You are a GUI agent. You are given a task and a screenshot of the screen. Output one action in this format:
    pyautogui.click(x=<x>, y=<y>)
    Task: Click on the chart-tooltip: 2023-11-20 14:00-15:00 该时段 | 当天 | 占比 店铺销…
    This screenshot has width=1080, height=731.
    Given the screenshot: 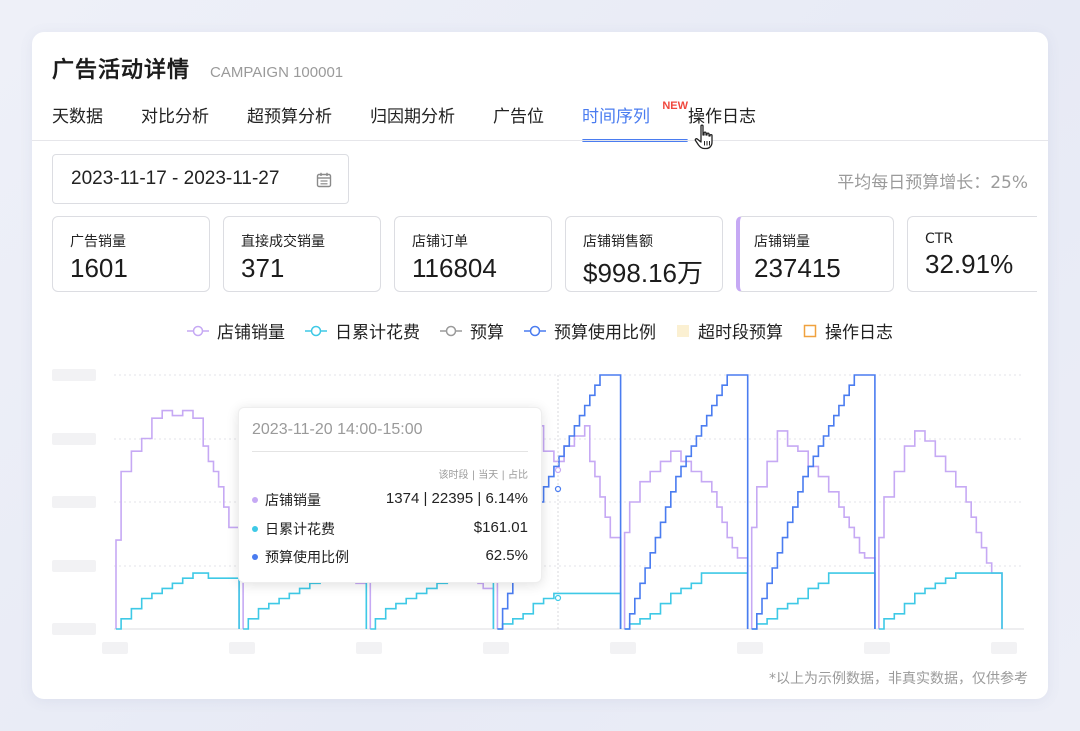 What is the action you would take?
    pyautogui.click(x=390, y=495)
    